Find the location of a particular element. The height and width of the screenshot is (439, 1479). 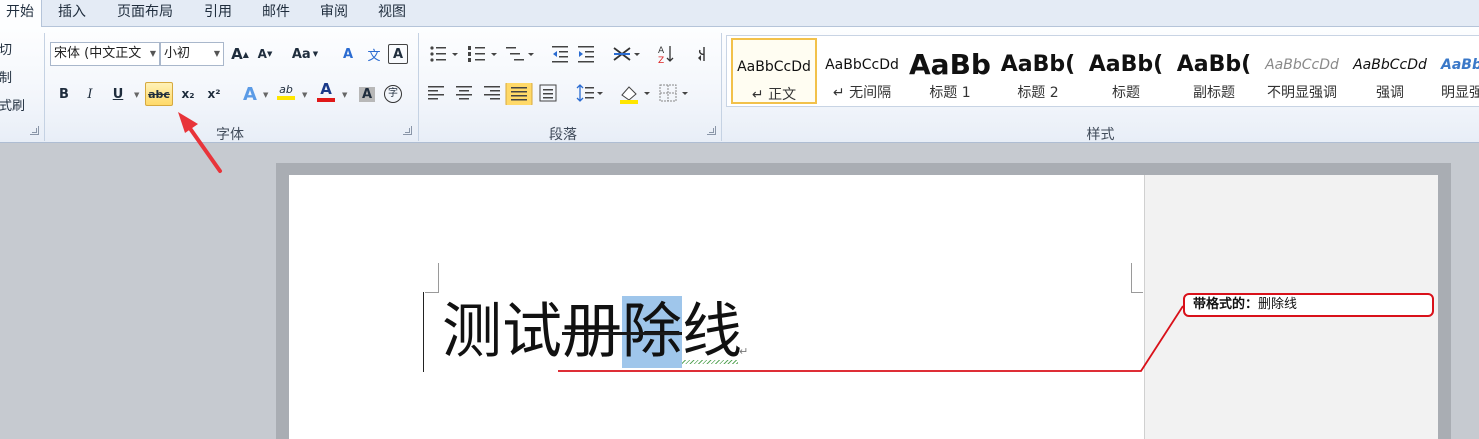

red-arrow-icon is located at coordinates (204, 149).